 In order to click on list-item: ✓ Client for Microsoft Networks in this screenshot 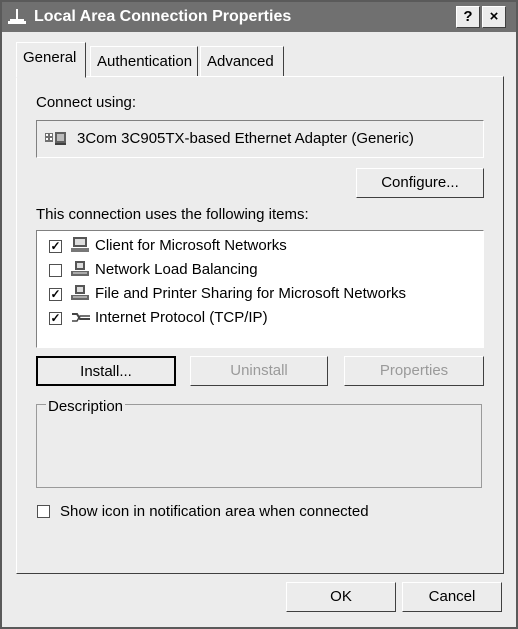, I will do `click(257, 246)`.